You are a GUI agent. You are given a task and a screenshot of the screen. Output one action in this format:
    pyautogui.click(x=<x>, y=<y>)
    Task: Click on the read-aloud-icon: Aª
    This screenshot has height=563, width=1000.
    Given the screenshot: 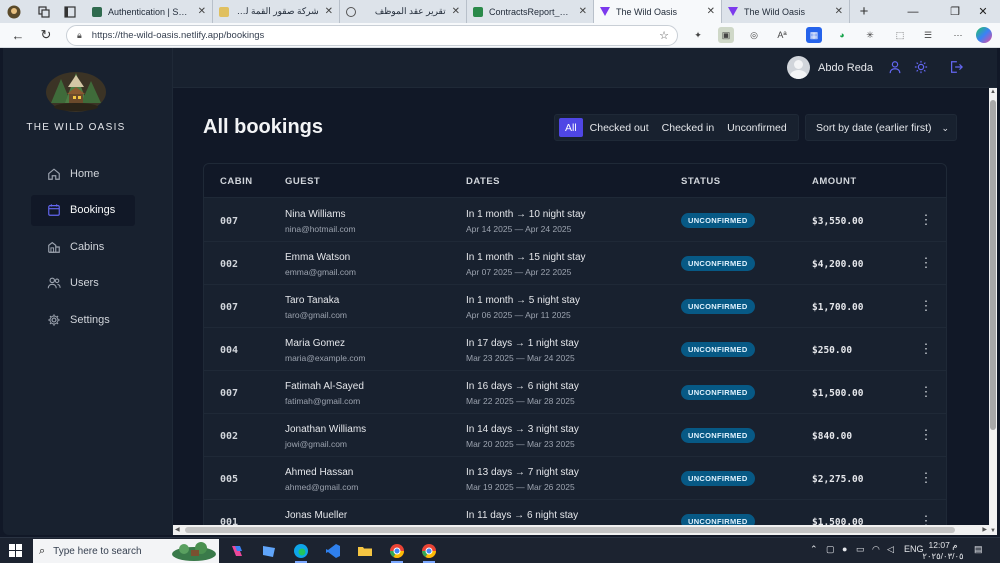 What is the action you would take?
    pyautogui.click(x=782, y=35)
    